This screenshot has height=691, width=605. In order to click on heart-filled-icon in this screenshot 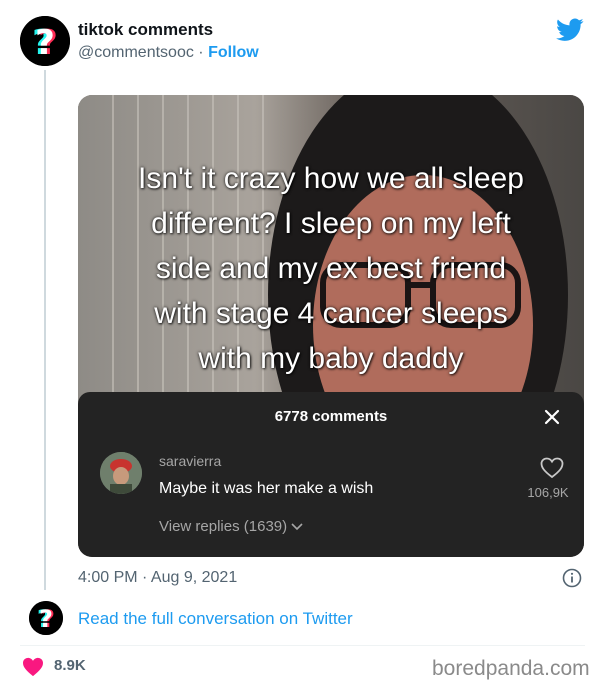, I will do `click(33, 667)`.